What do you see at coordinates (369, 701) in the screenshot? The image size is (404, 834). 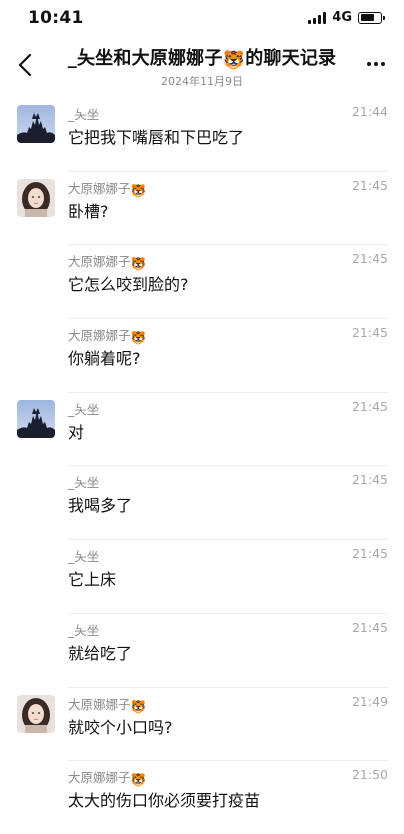 I see `message-time: 21:49` at bounding box center [369, 701].